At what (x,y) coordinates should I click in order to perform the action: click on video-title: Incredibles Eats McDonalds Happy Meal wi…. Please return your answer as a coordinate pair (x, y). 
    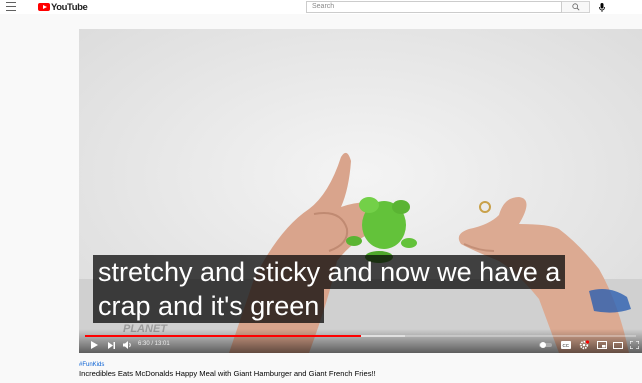
    Looking at the image, I should click on (227, 373).